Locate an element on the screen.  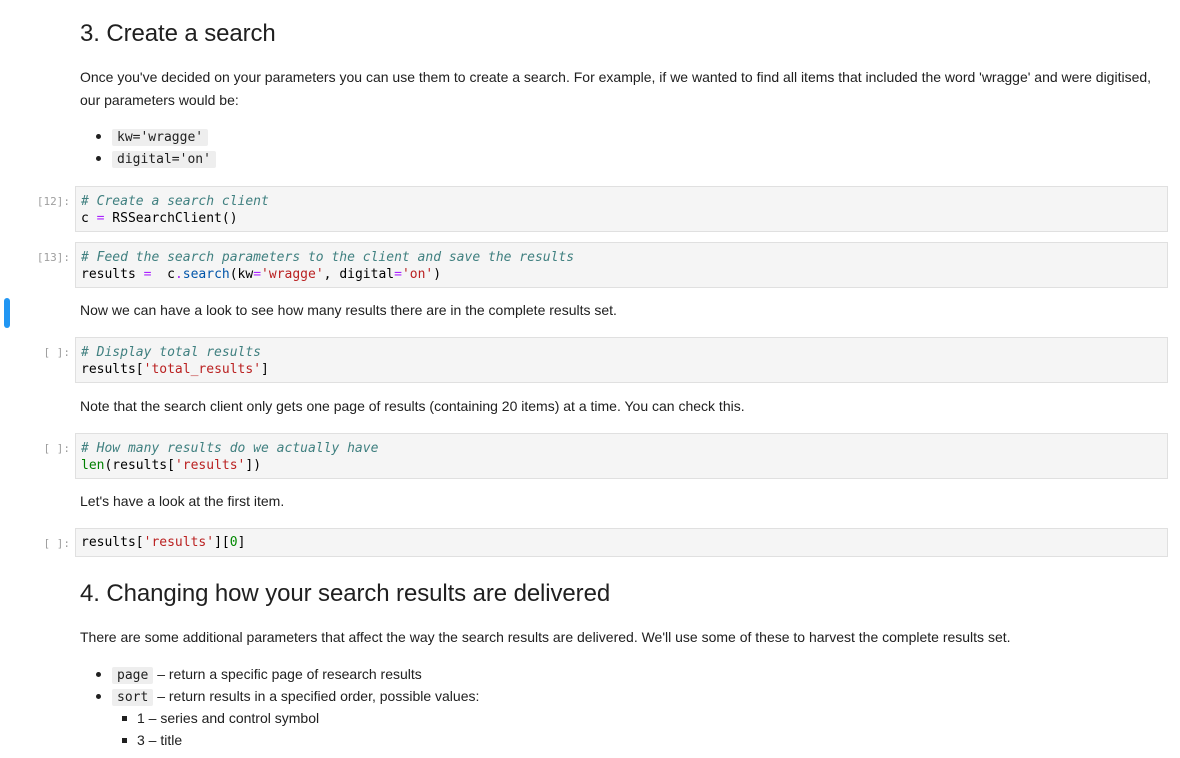
param-digital: digital='on' is located at coordinates (164, 159).